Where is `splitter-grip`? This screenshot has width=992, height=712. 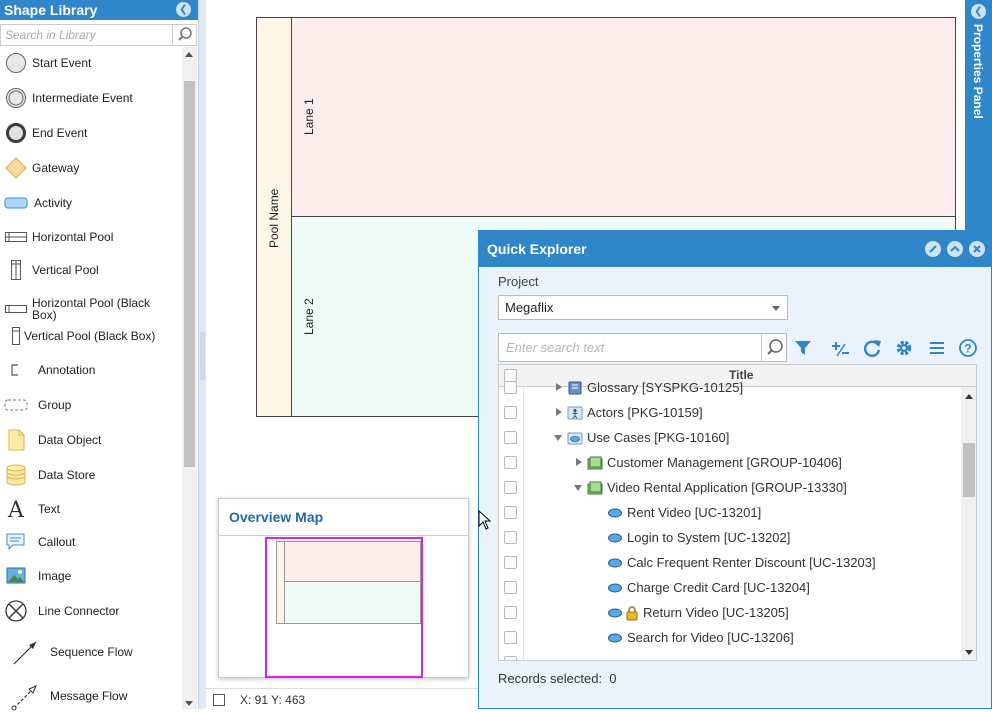
splitter-grip is located at coordinates (202, 356).